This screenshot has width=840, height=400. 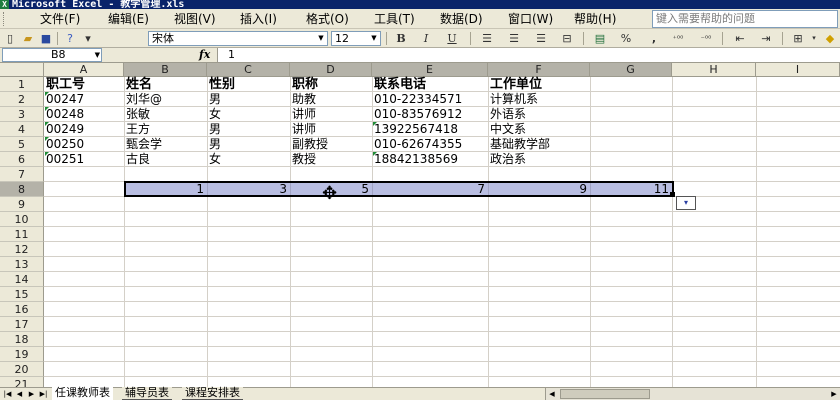 I want to click on scroll-right-icon: ▶, so click(x=834, y=394).